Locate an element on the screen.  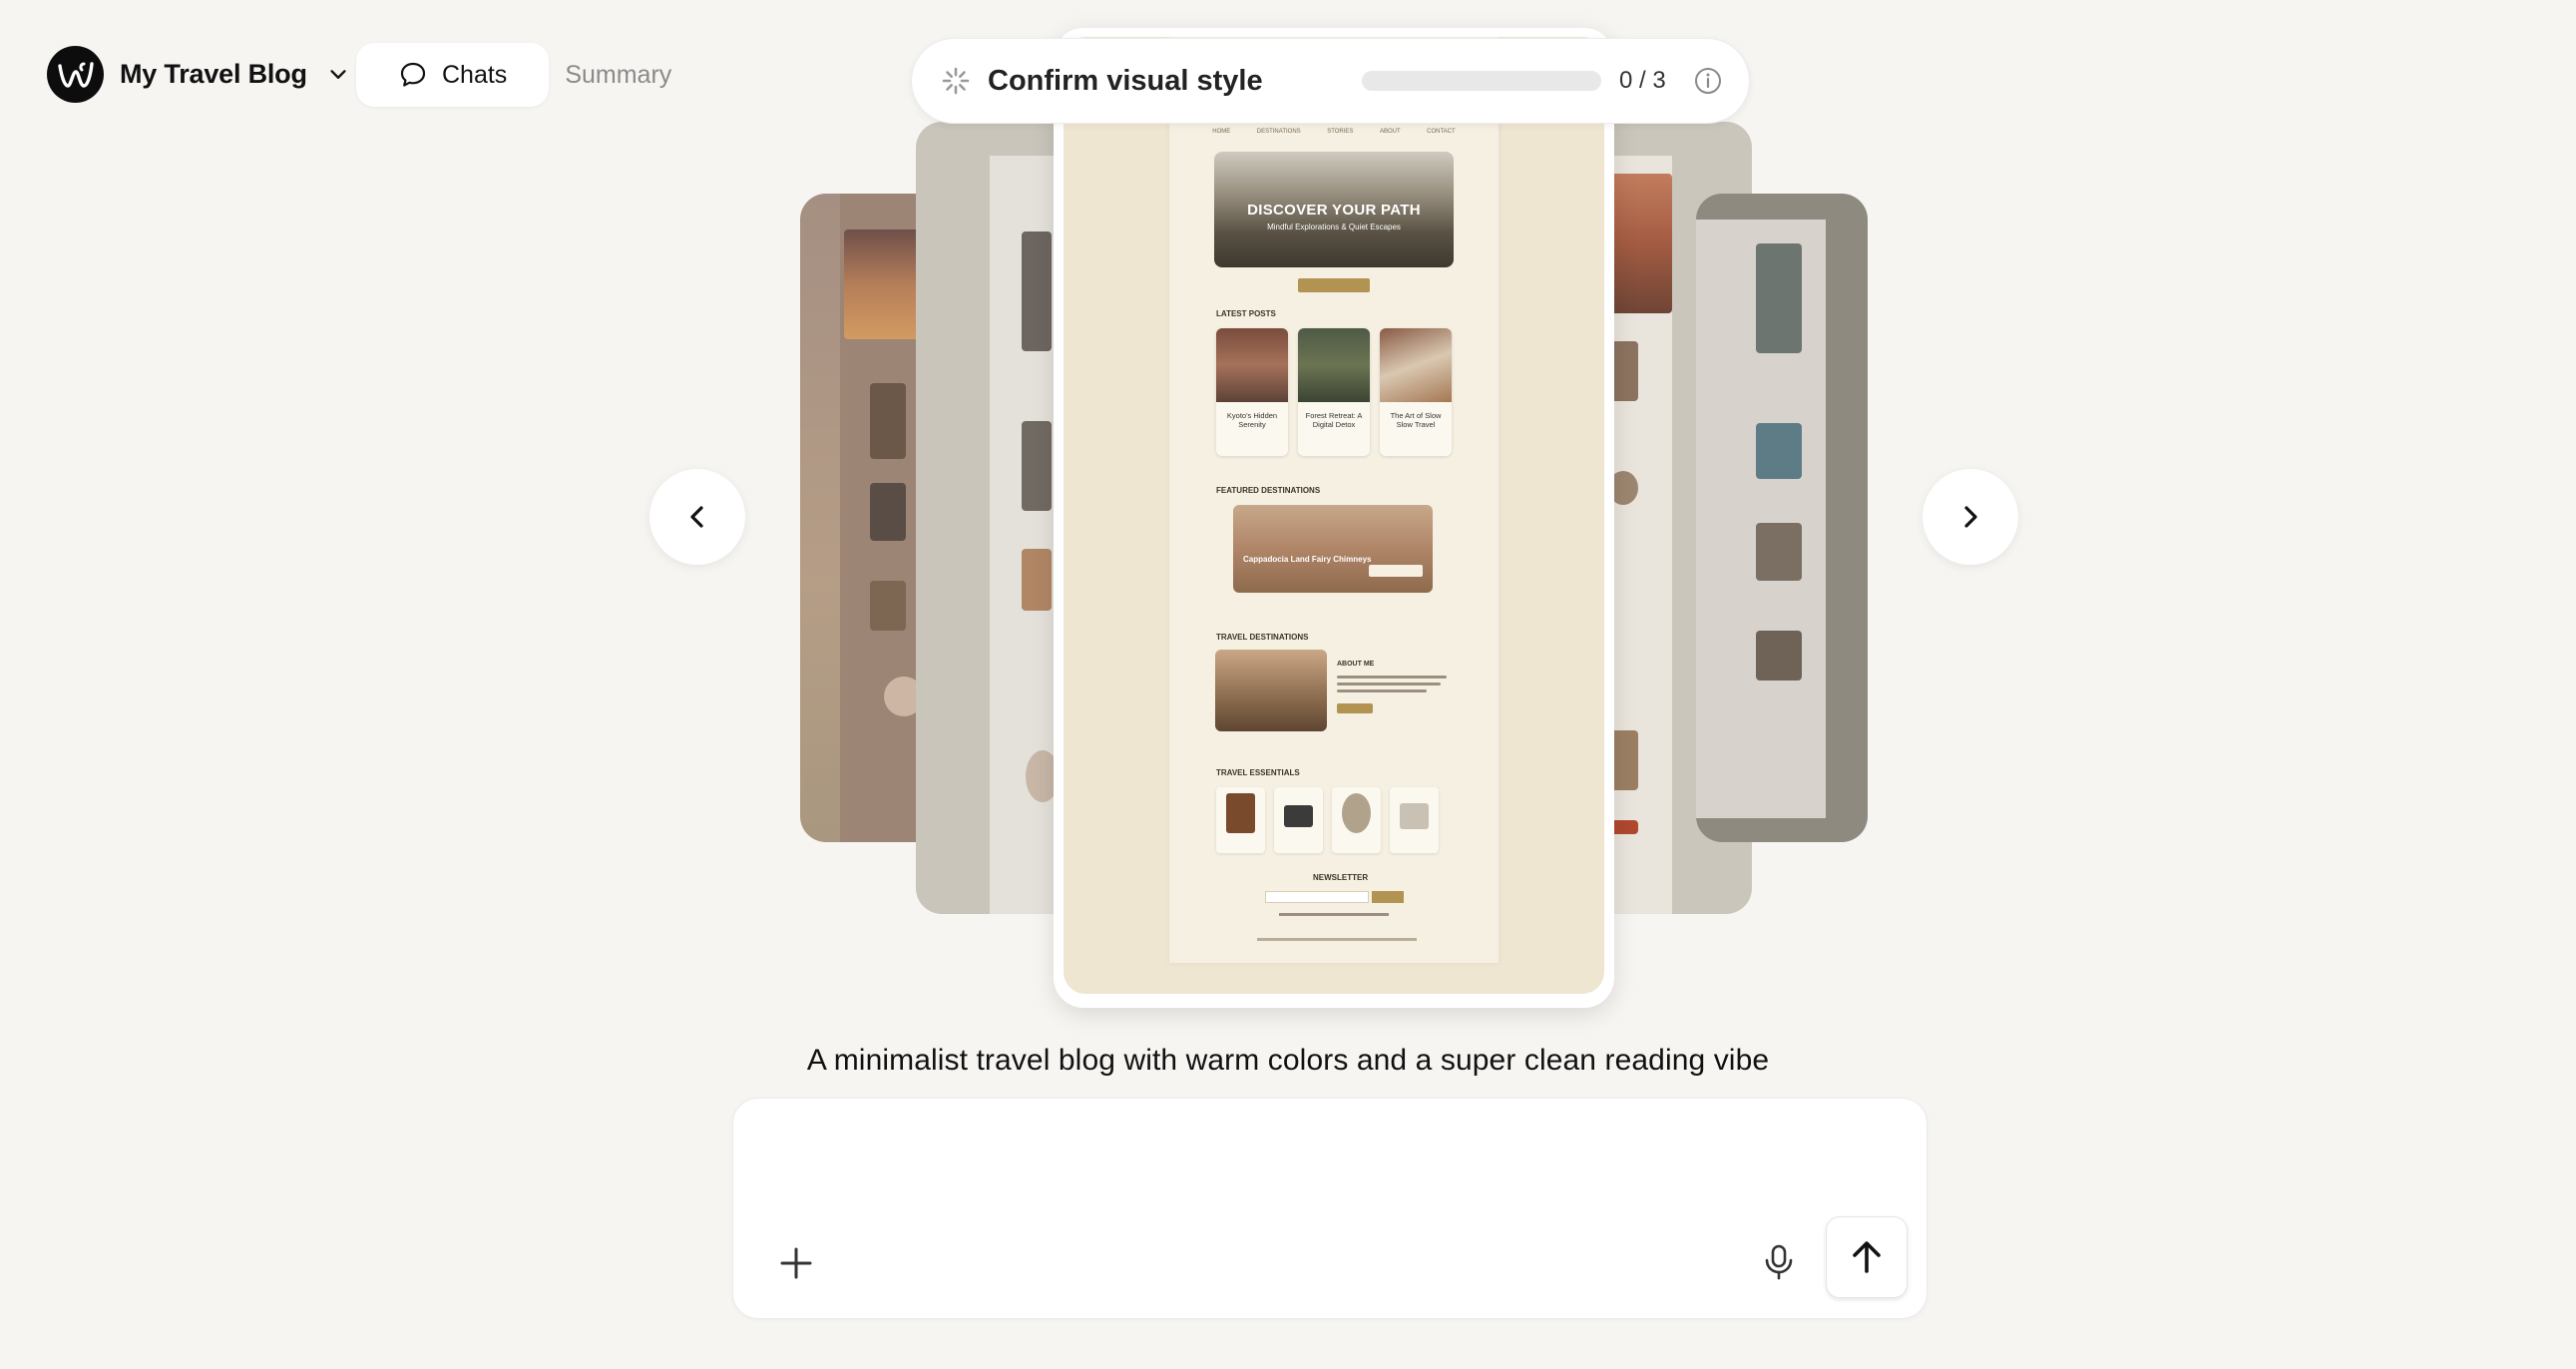
loading-spinner-icon is located at coordinates (956, 81).